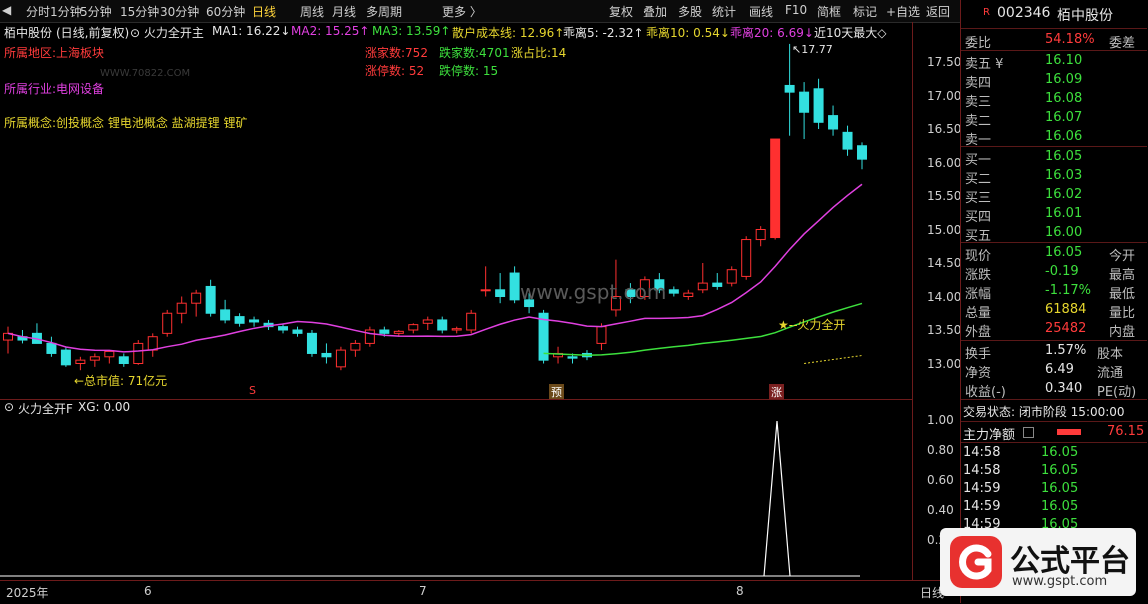 This screenshot has height=604, width=1148. What do you see at coordinates (1028, 432) in the screenshot?
I see `list-icon` at bounding box center [1028, 432].